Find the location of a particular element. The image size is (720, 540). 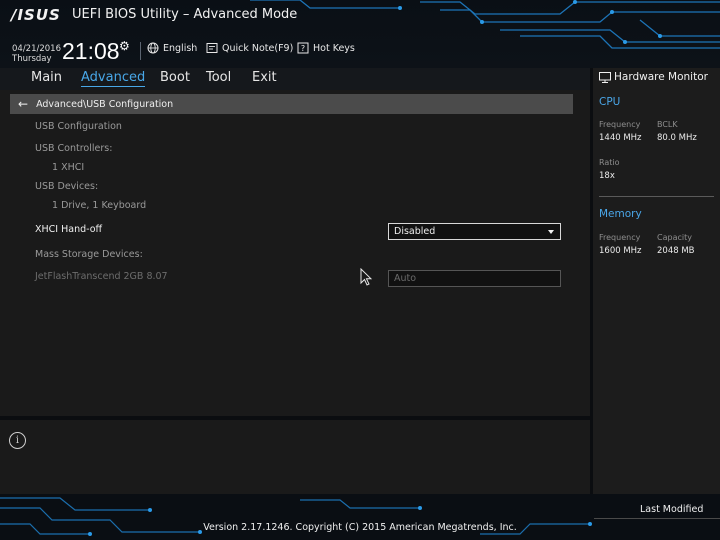

hot-keys-label: Hot Keys is located at coordinates (334, 48).